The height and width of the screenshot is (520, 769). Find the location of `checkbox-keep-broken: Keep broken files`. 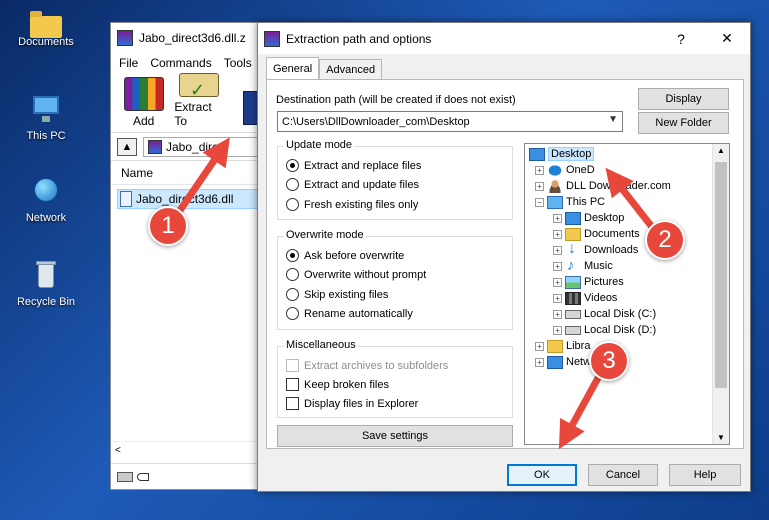

checkbox-keep-broken: Keep broken files is located at coordinates (337, 384).